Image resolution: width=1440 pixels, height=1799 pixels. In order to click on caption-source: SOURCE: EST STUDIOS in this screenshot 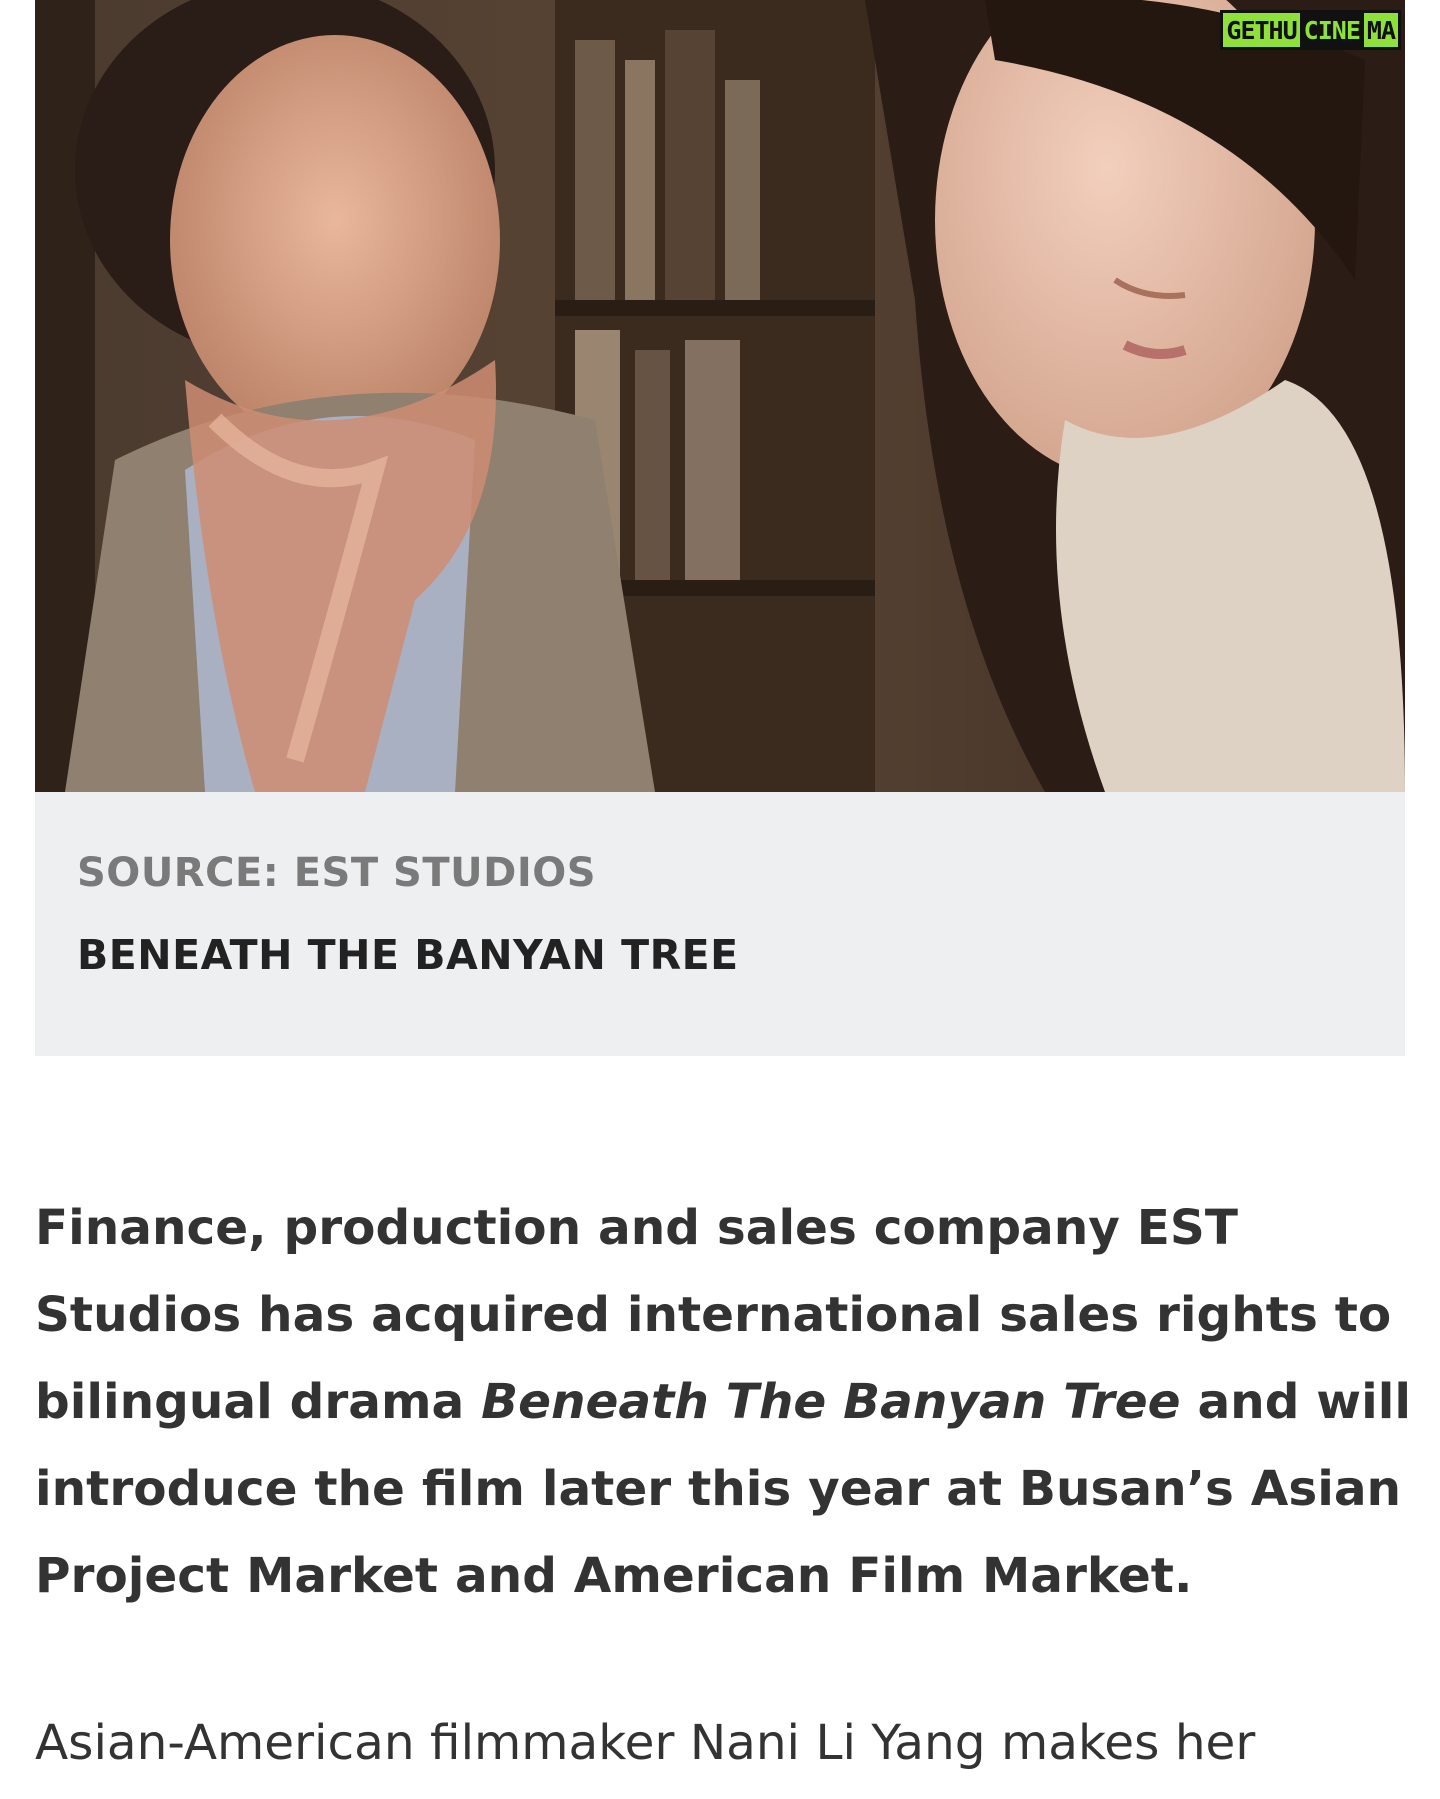, I will do `click(337, 873)`.